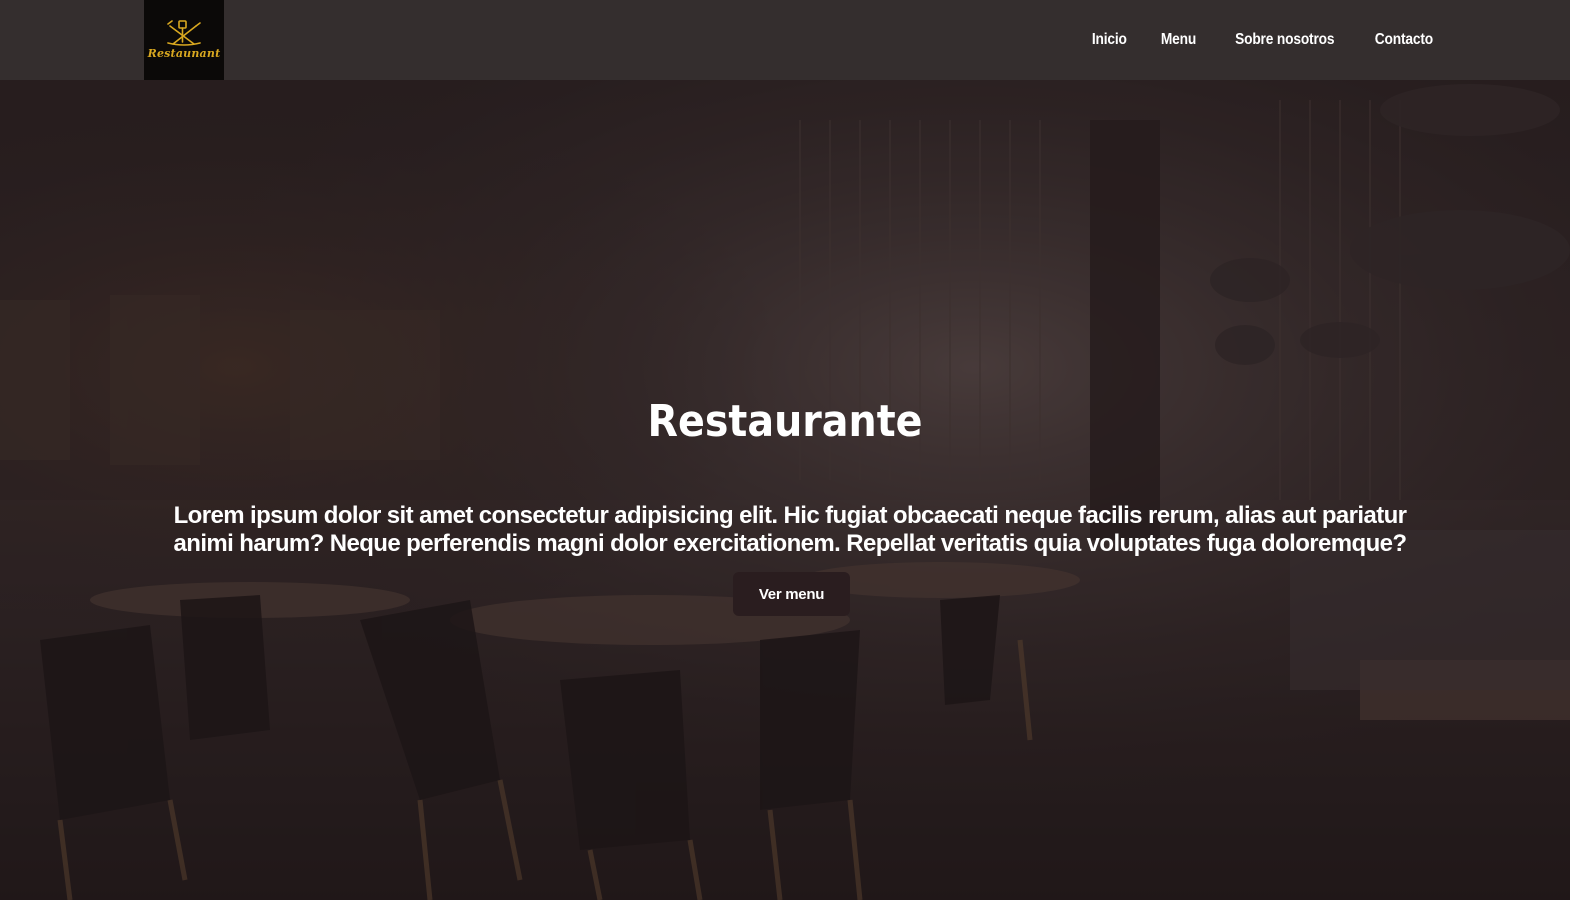 The image size is (1570, 900). Describe the element at coordinates (1284, 40) in the screenshot. I see `nav-link-sobre-nosotros: Sobre nosotros` at that location.